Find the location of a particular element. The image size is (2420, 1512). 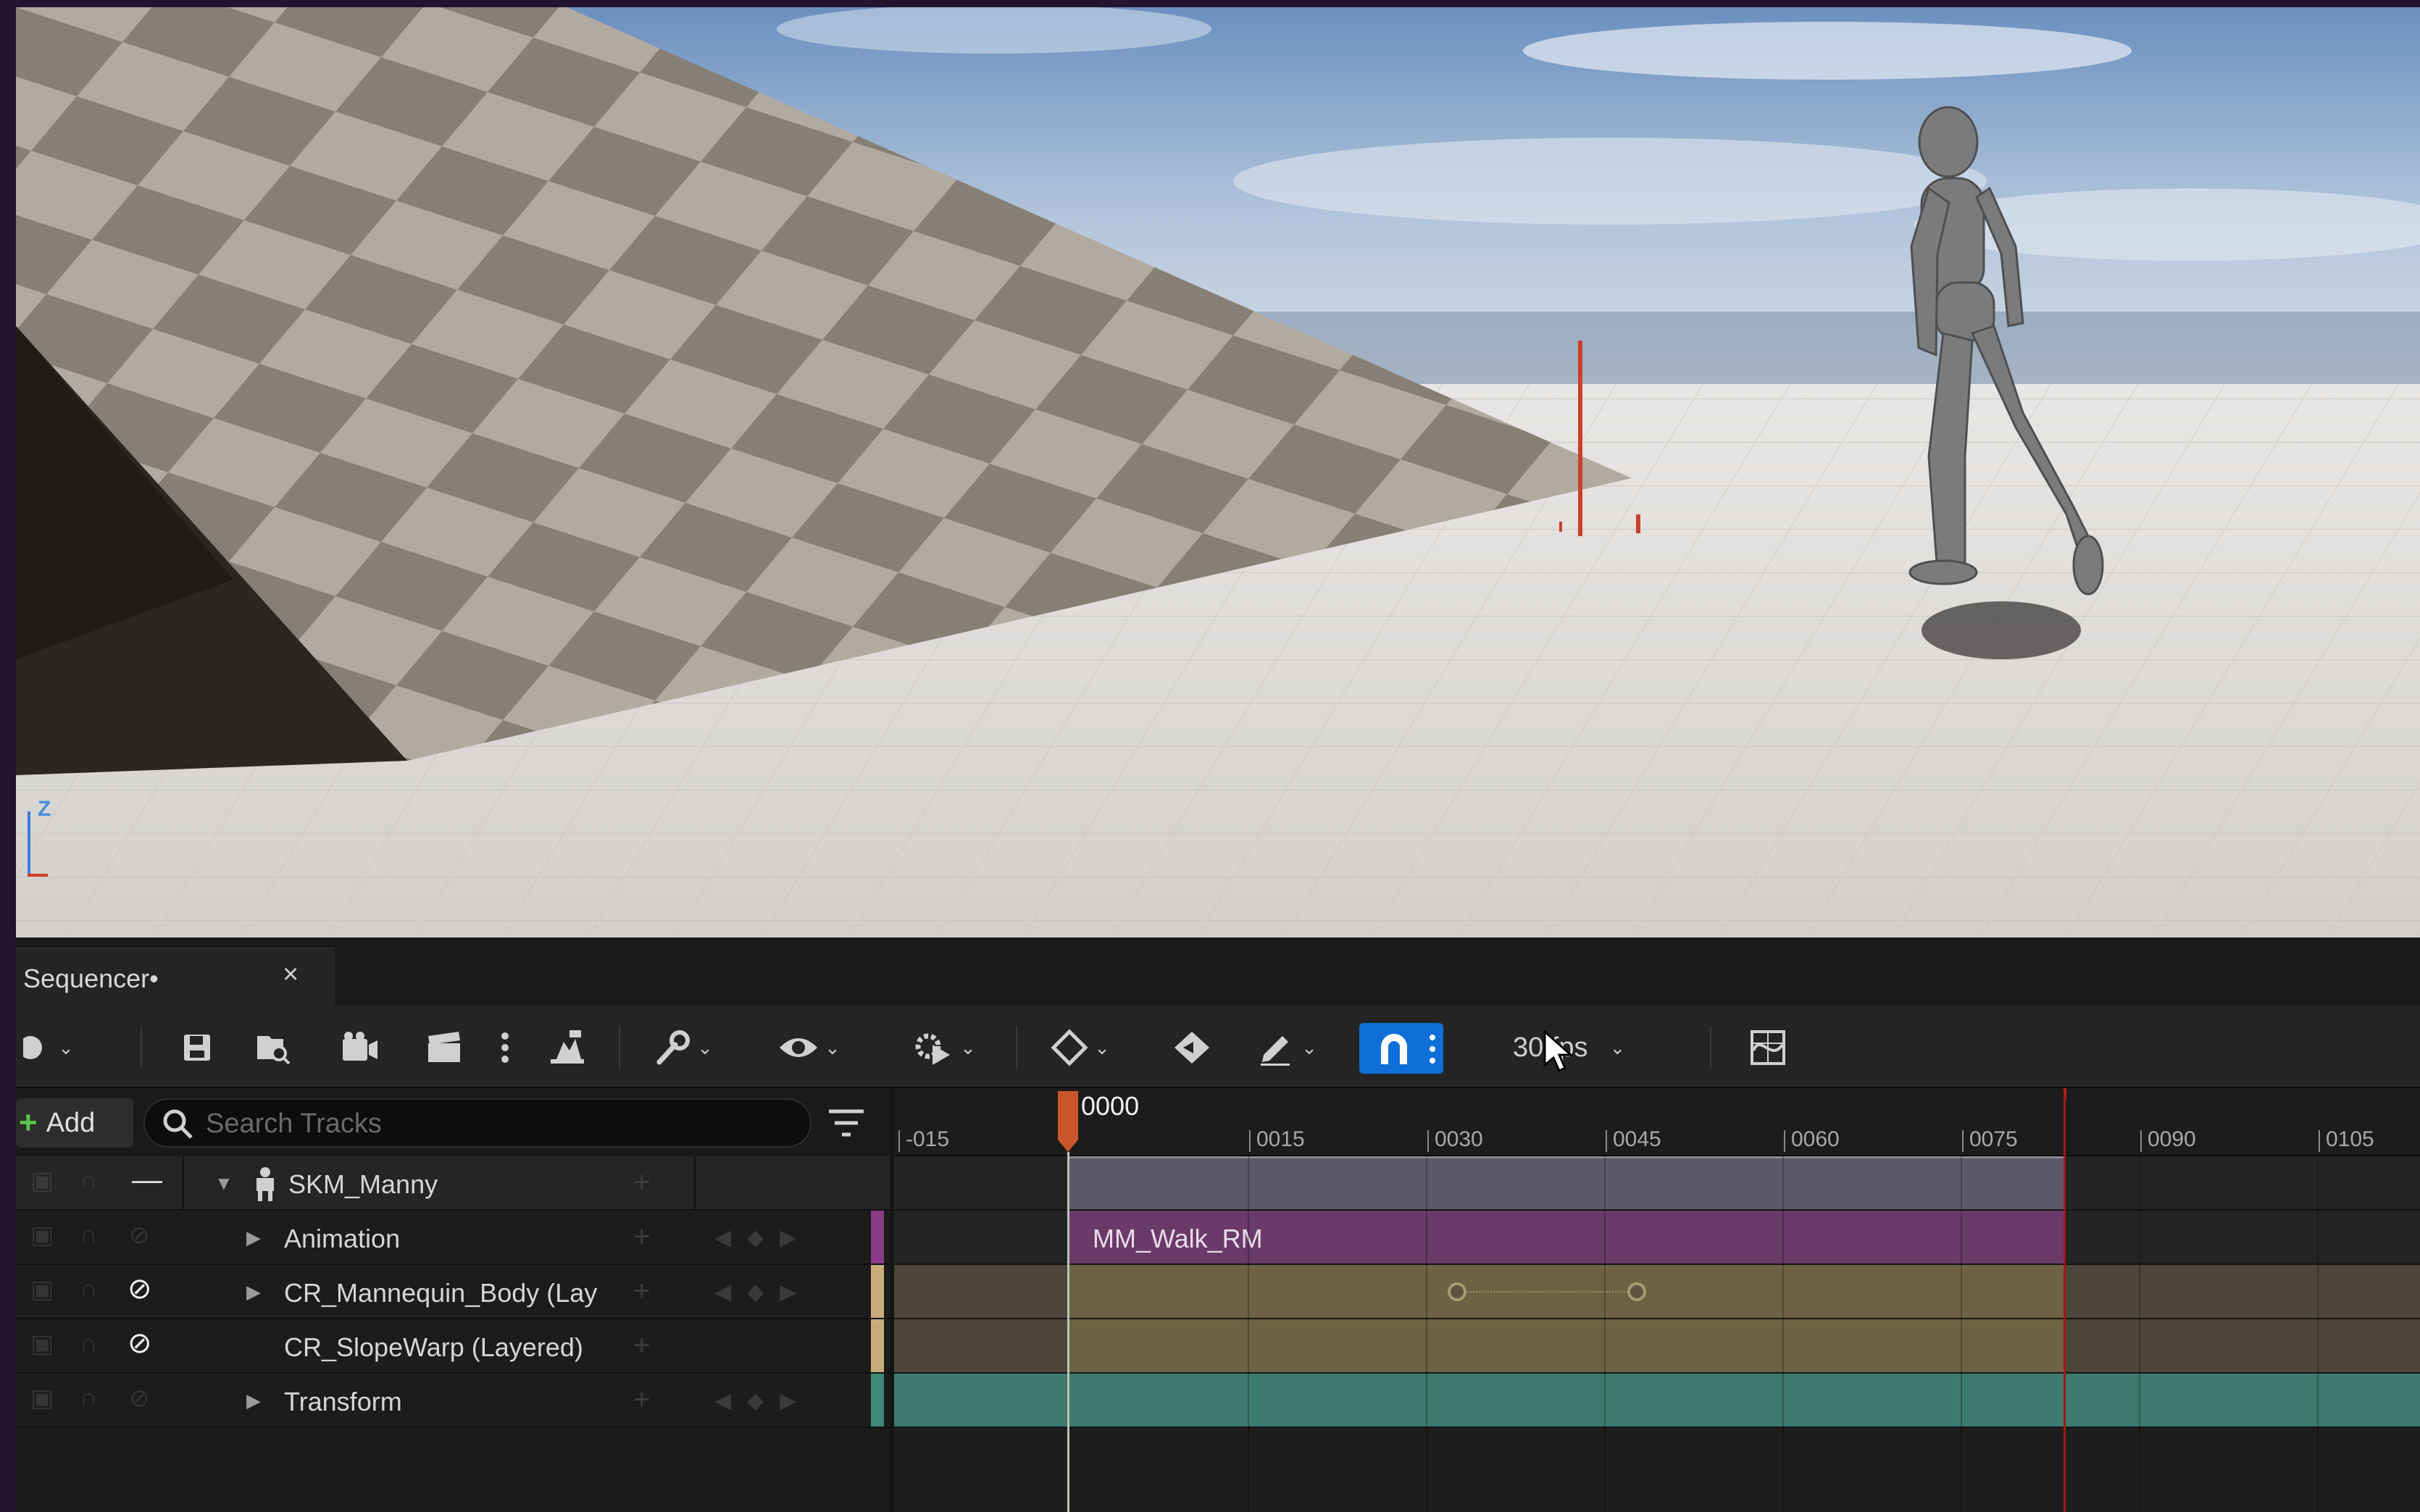

curve-editor-button is located at coordinates (1768, 1047).